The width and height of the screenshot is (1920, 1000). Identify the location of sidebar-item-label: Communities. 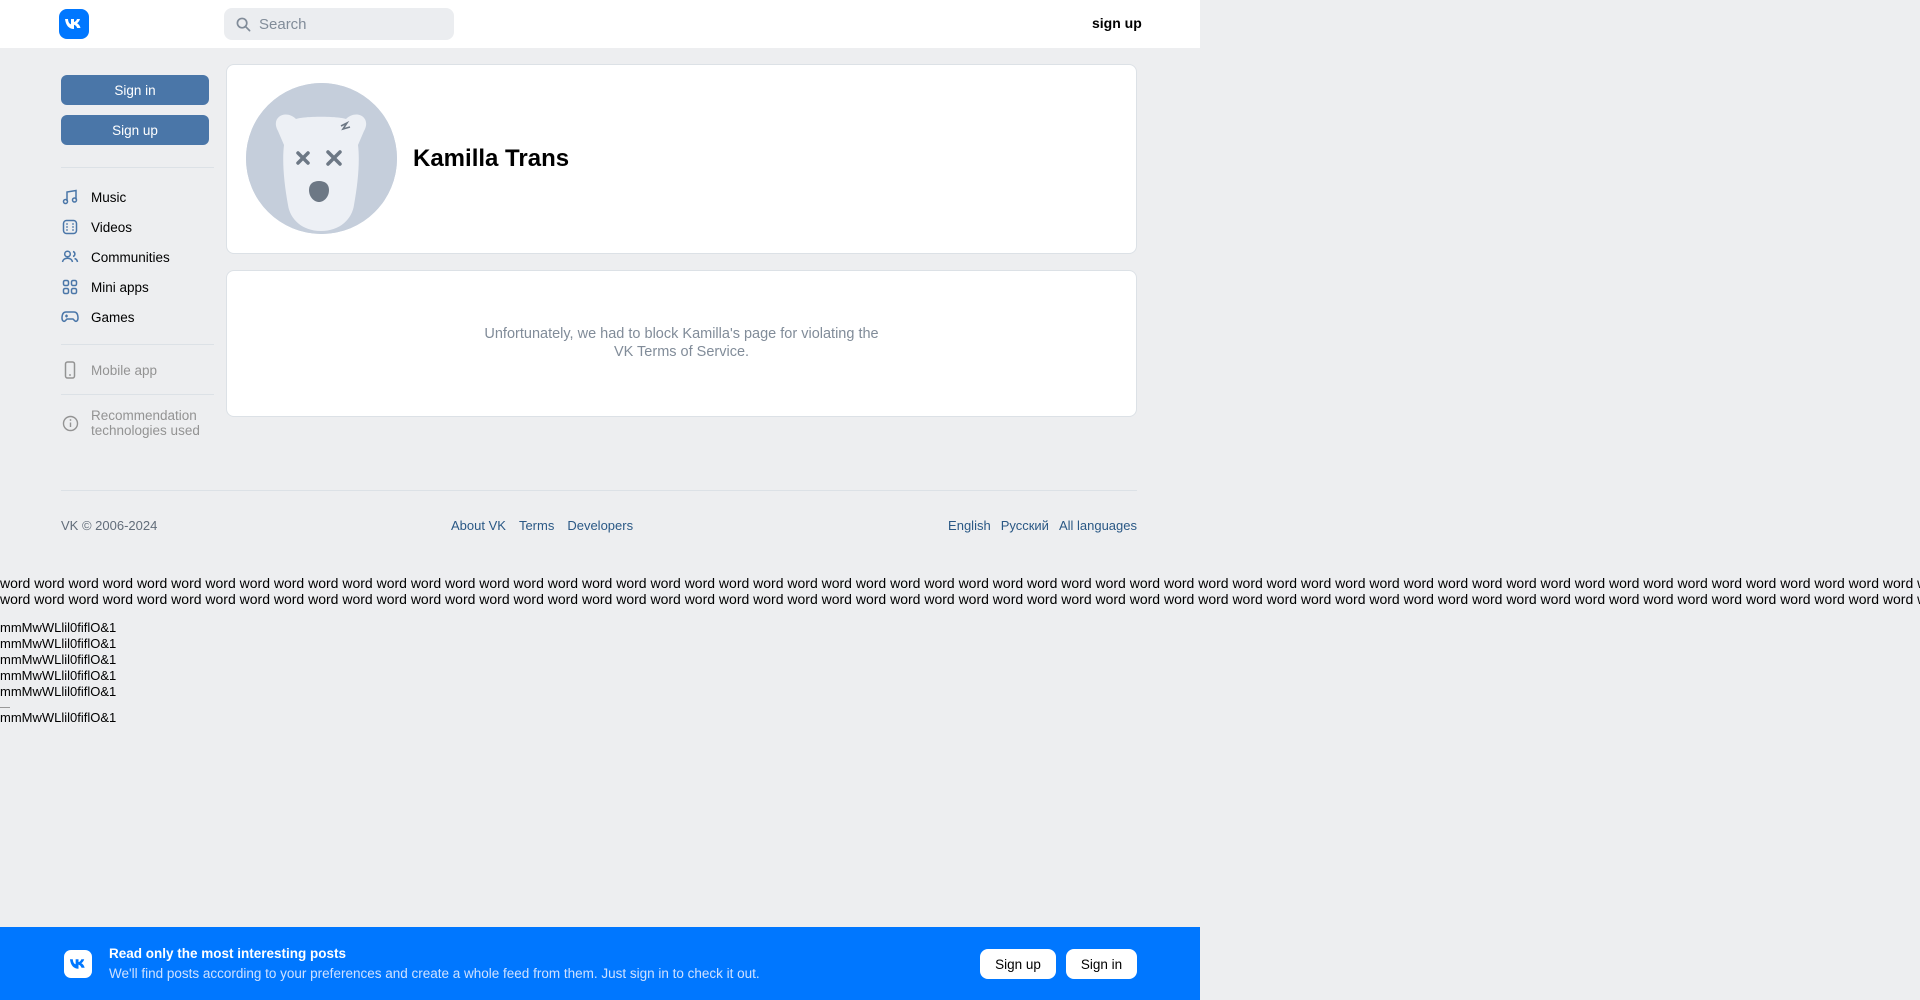
(130, 257).